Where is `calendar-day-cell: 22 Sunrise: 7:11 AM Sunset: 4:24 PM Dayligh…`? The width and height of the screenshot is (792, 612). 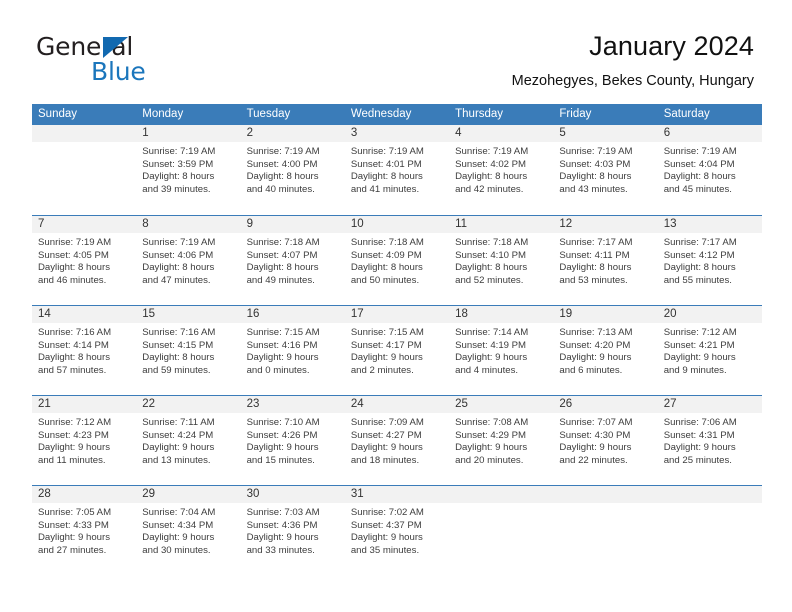 calendar-day-cell: 22 Sunrise: 7:11 AM Sunset: 4:24 PM Dayligh… is located at coordinates (188, 440).